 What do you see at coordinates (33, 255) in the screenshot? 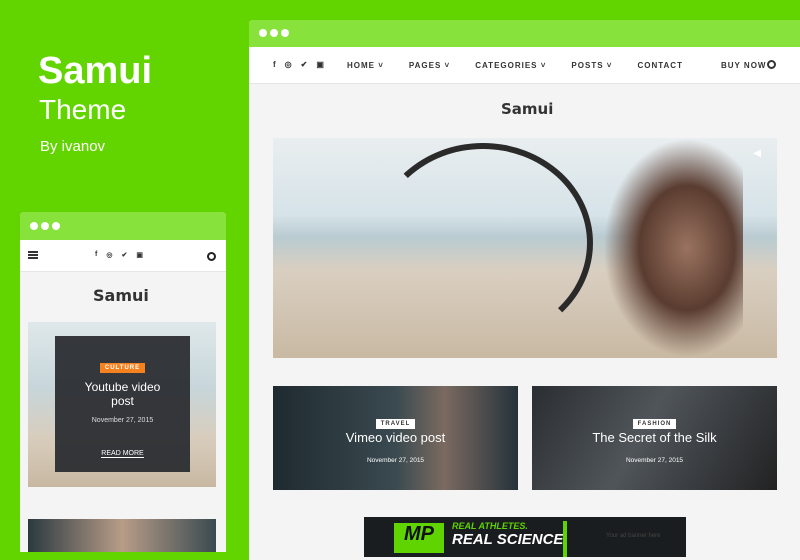
I see `hamburger-menu-icon` at bounding box center [33, 255].